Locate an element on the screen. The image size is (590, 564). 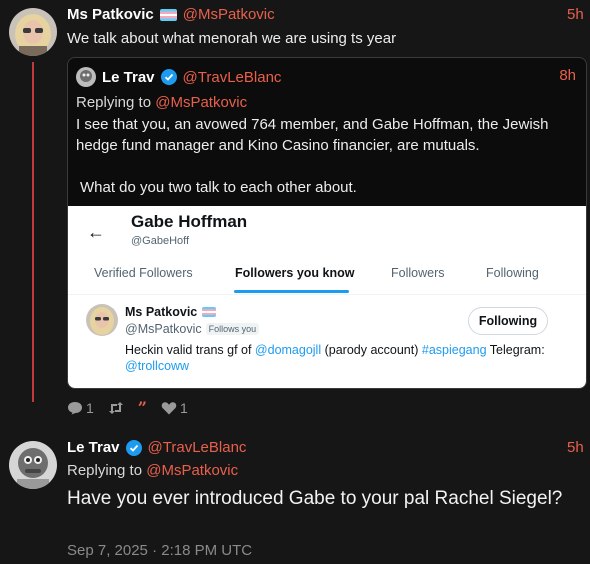
tweet2-replying-to: Replying to @MsPatkovic is located at coordinates (152, 470).